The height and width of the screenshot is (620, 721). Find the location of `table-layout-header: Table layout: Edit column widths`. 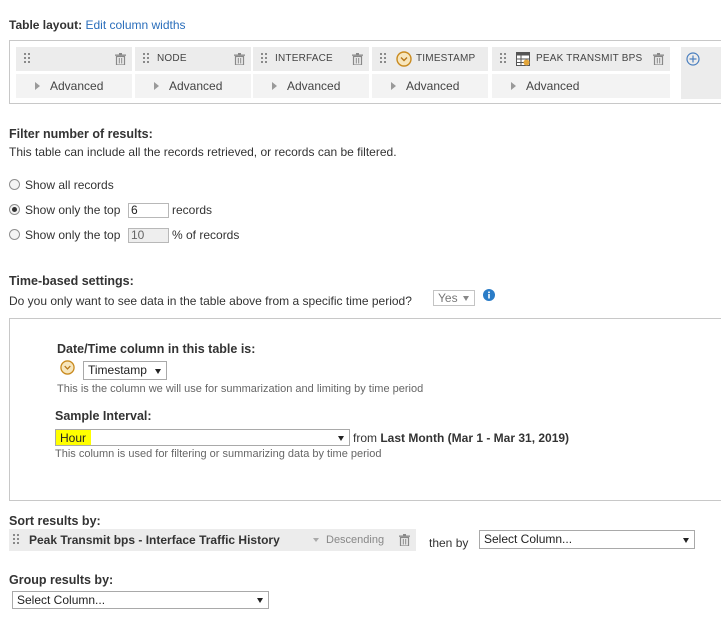

table-layout-header: Table layout: Edit column widths is located at coordinates (97, 25).